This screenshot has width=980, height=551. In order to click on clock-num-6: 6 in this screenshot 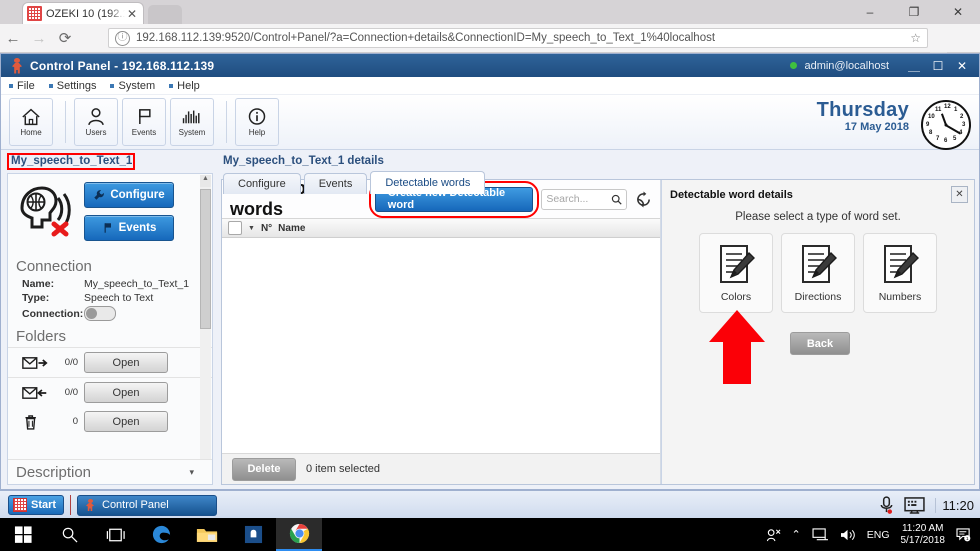, I will do `click(946, 141)`.